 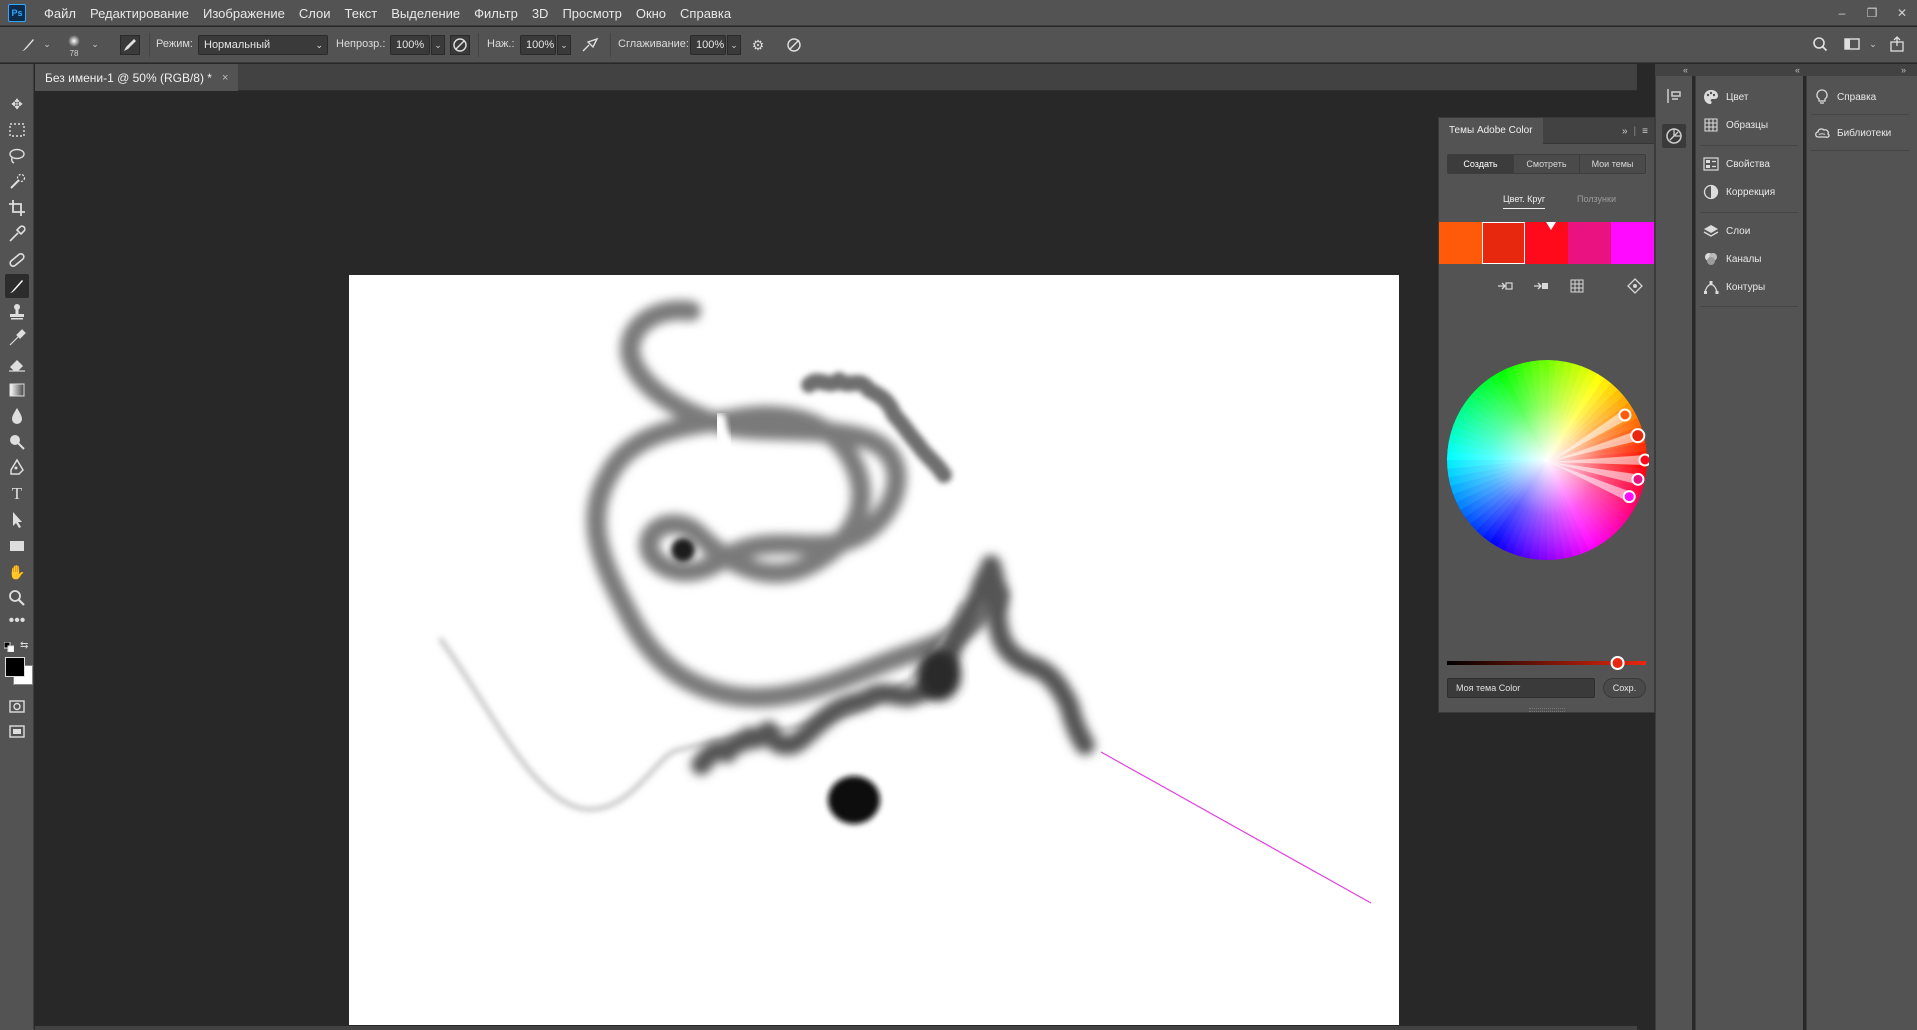 I want to click on panel-item-swatches: Образцы, so click(x=1749, y=125).